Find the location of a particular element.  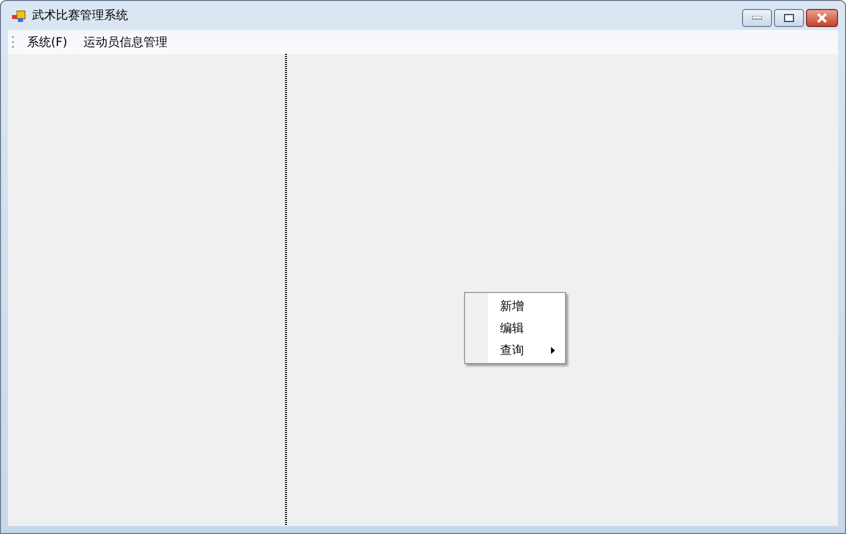

maximize-icon is located at coordinates (789, 18).